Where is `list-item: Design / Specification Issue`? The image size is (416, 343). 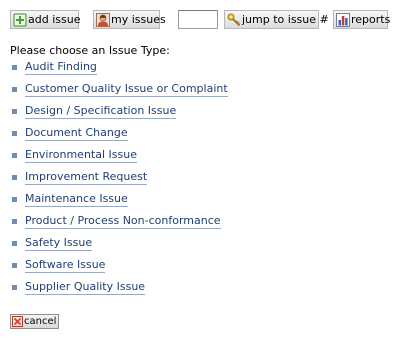
list-item: Design / Specification Issue is located at coordinates (120, 116).